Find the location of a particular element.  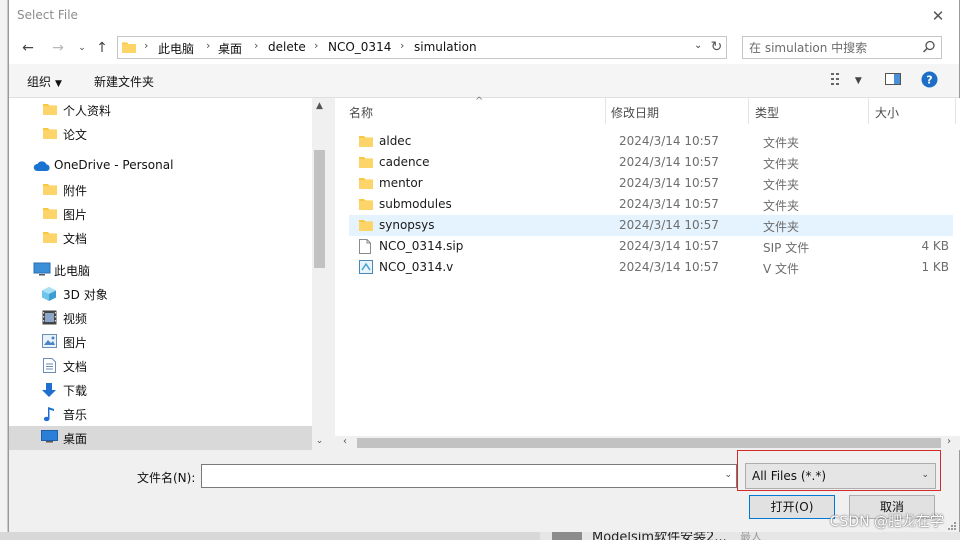

nav-item-papers: 论文 is located at coordinates (160, 134).